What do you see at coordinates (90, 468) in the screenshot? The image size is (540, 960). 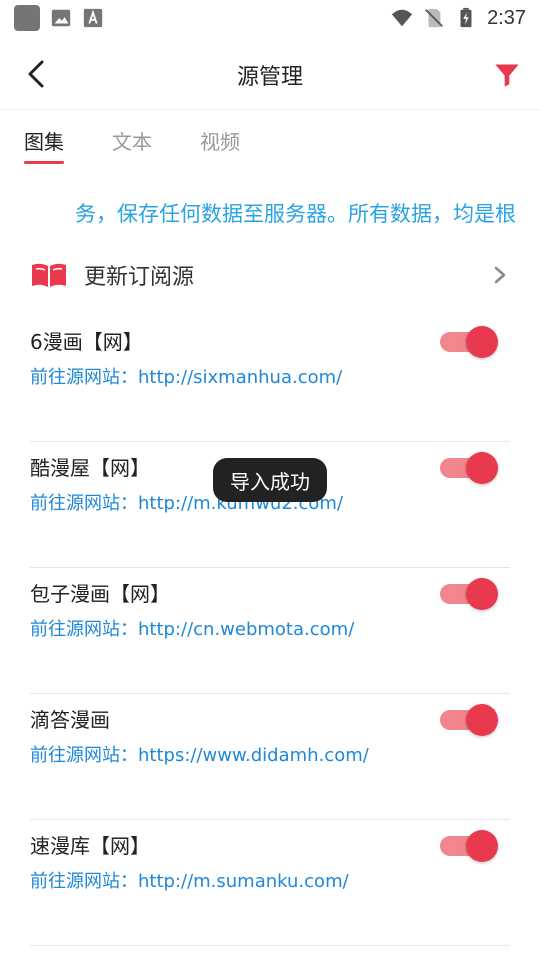 I see `source-name: 酷漫屋【网】` at bounding box center [90, 468].